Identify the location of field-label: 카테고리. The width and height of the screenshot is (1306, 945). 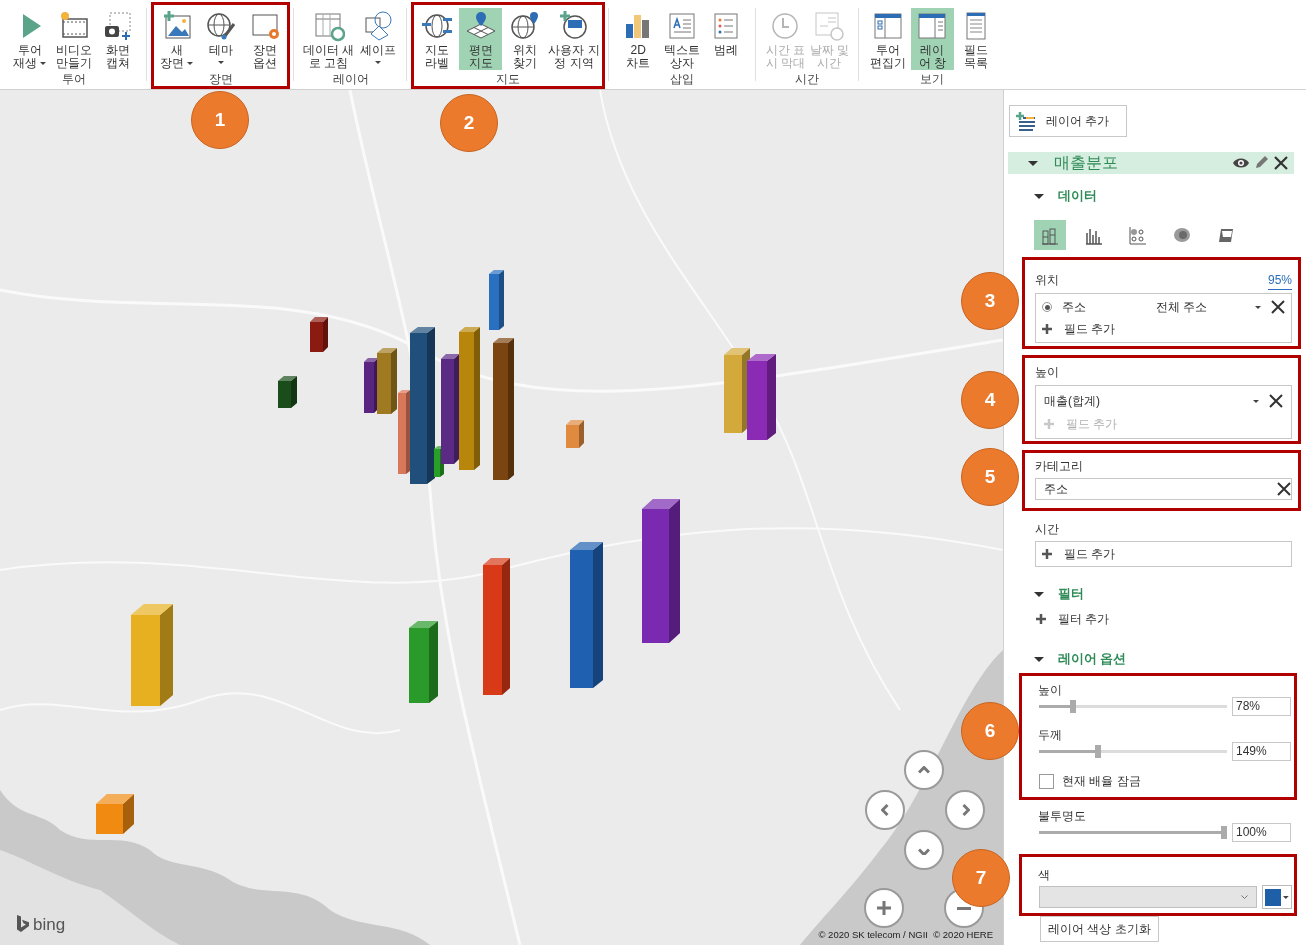
(1059, 466).